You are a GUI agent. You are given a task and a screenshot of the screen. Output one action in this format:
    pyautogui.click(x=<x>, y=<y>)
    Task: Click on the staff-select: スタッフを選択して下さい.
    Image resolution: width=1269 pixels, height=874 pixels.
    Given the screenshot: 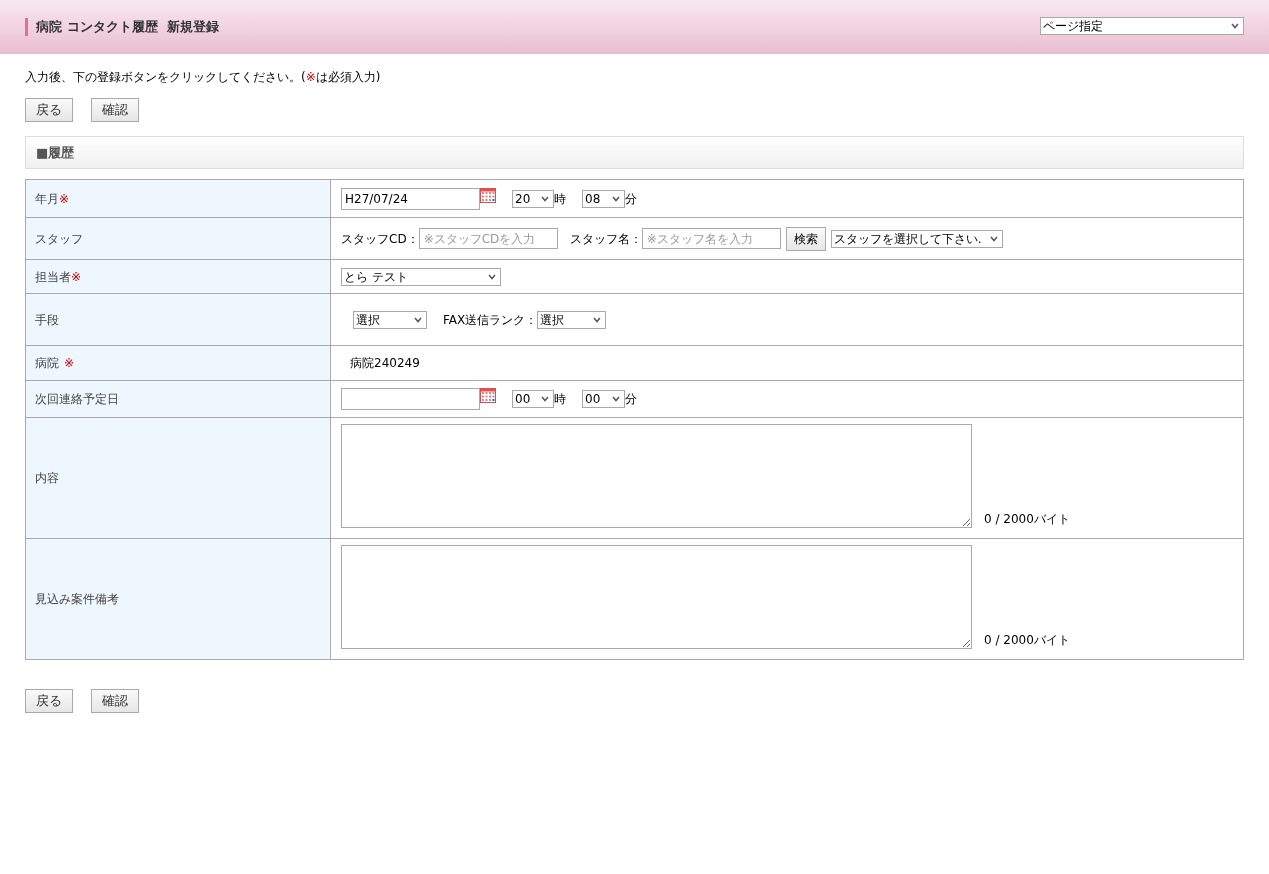 What is the action you would take?
    pyautogui.click(x=916, y=238)
    